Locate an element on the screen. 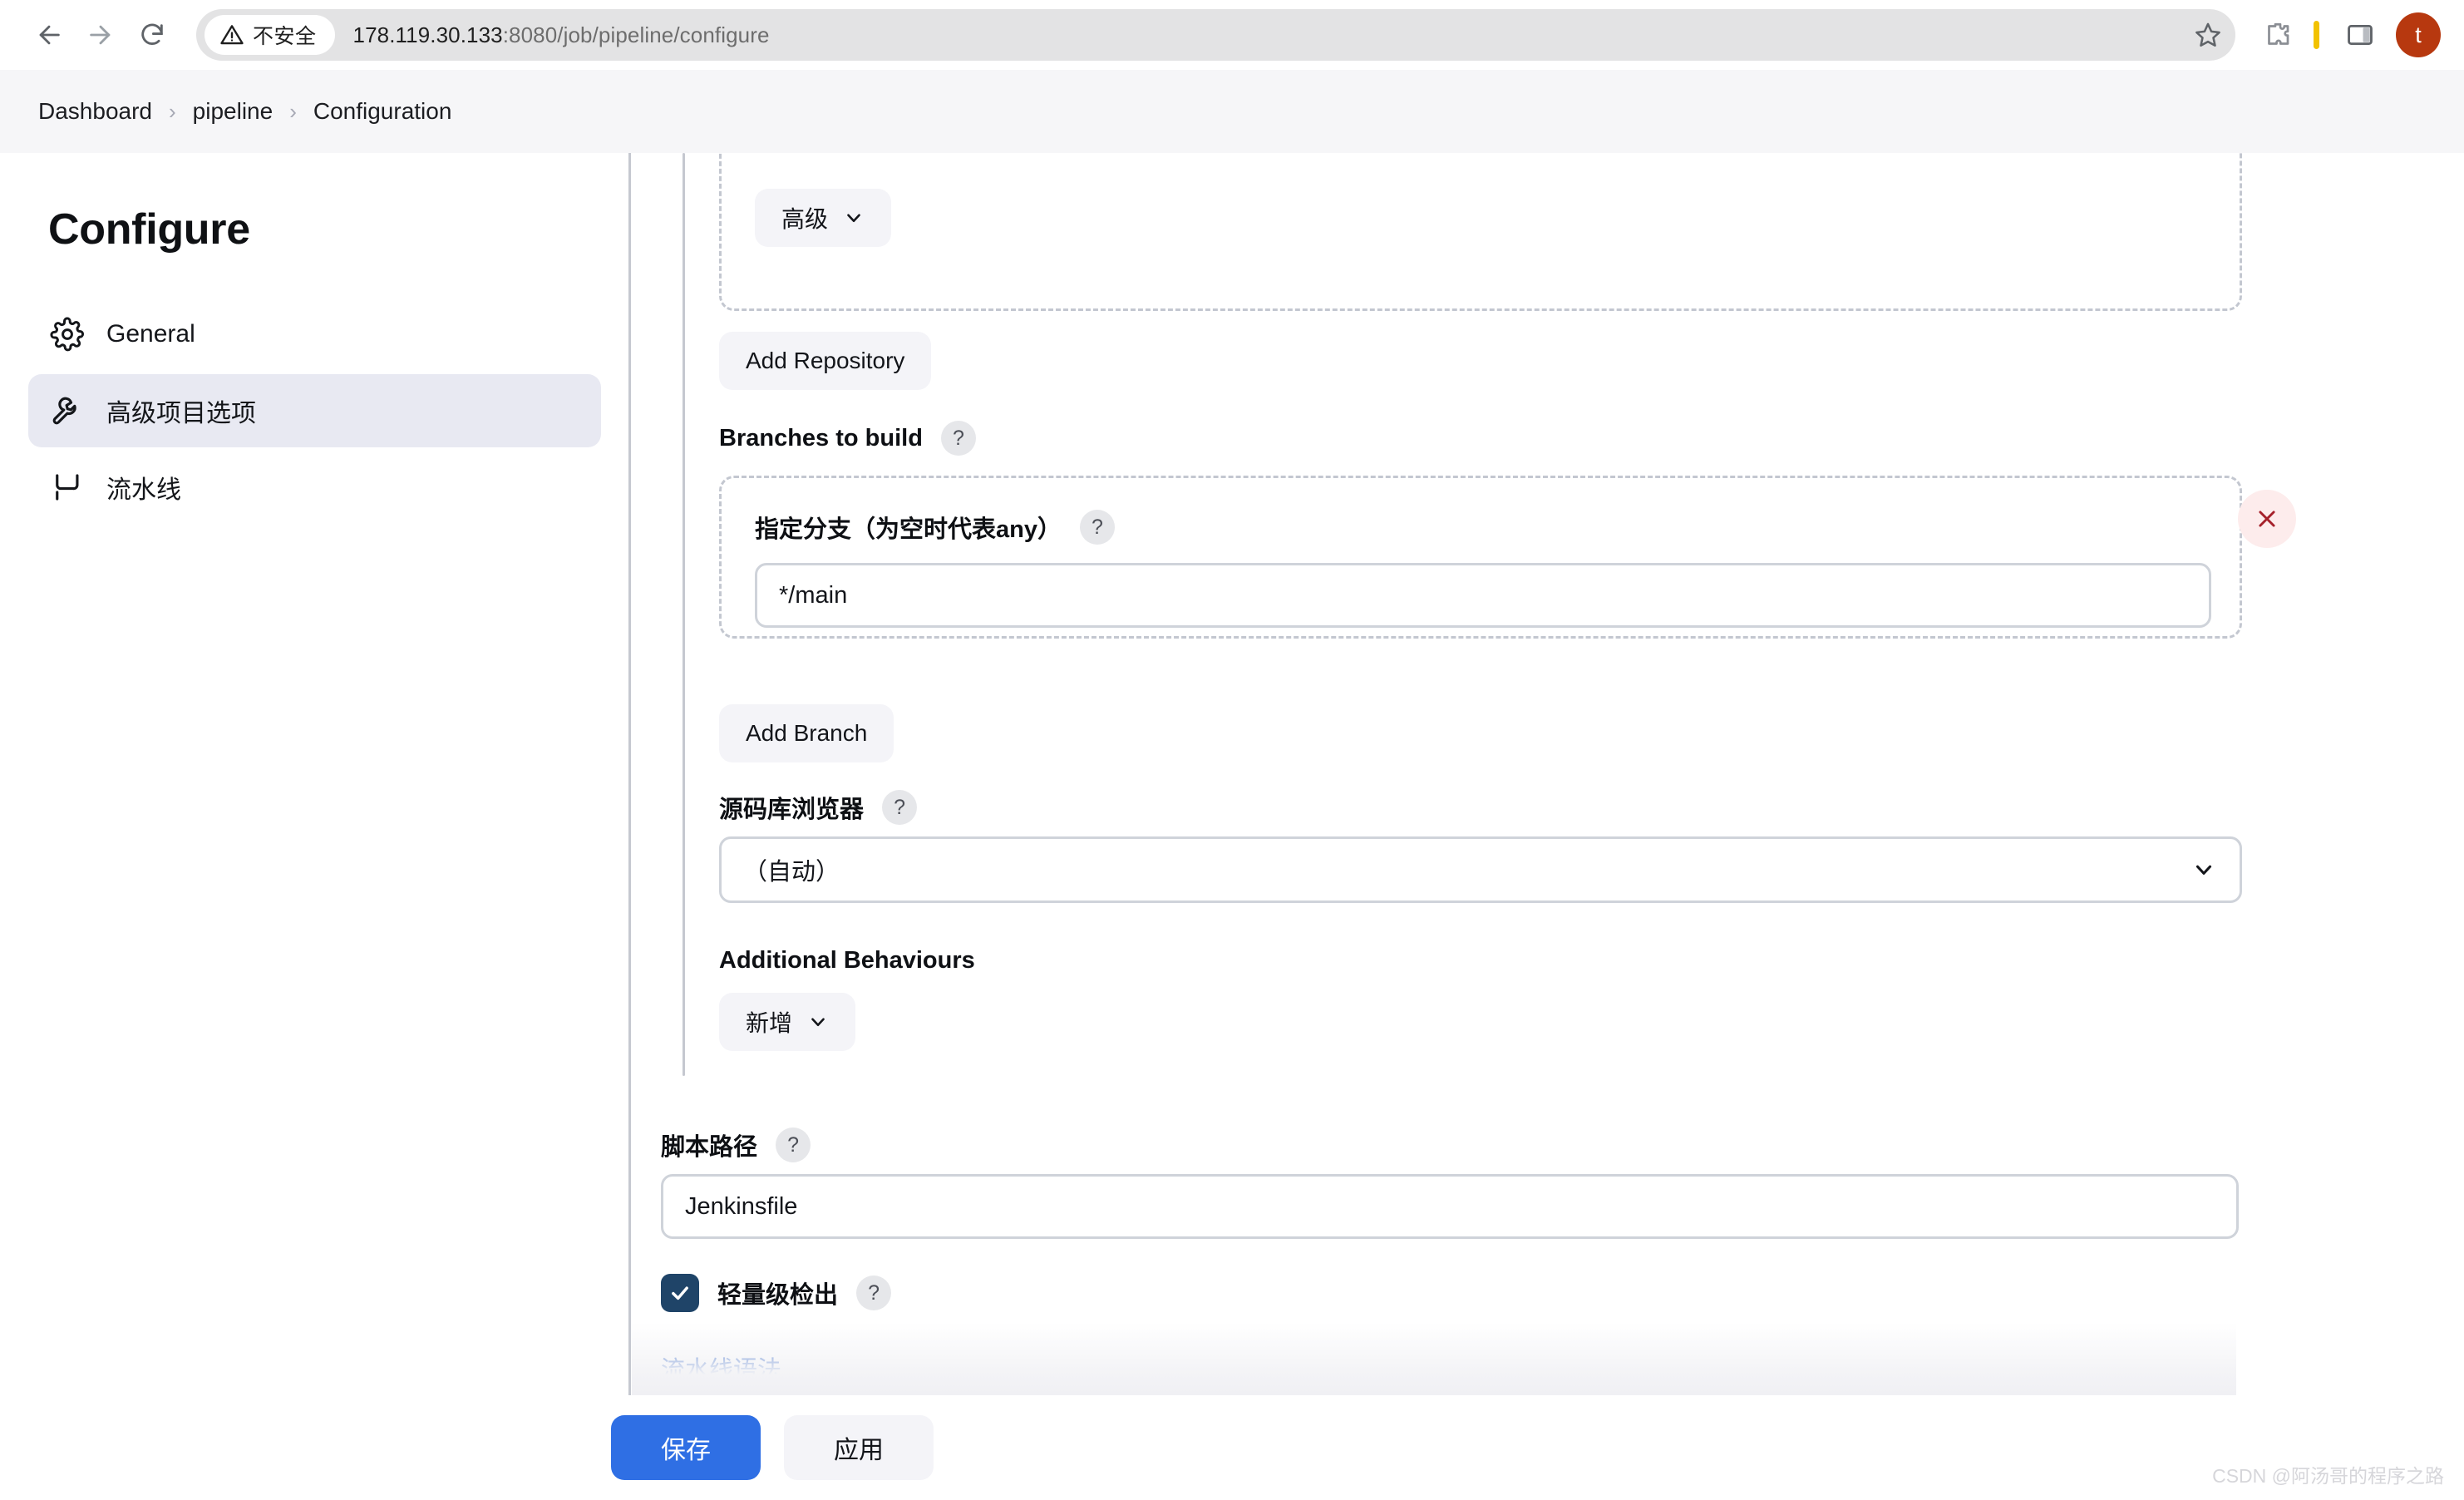 The width and height of the screenshot is (2464, 1500). security-status-label: 不安全 is located at coordinates (285, 37).